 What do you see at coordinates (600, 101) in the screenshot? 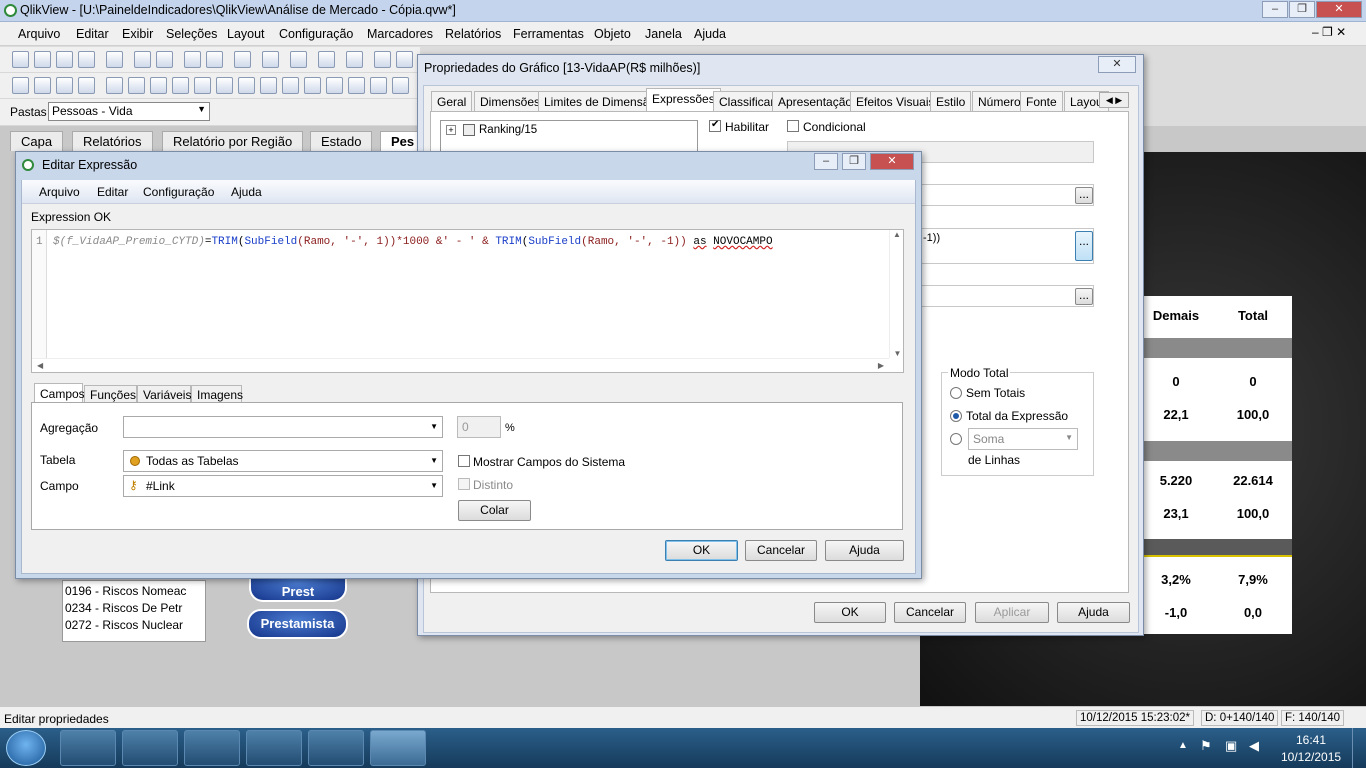
I see `tab-limites-dimensao: Limites de Dimensão` at bounding box center [600, 101].